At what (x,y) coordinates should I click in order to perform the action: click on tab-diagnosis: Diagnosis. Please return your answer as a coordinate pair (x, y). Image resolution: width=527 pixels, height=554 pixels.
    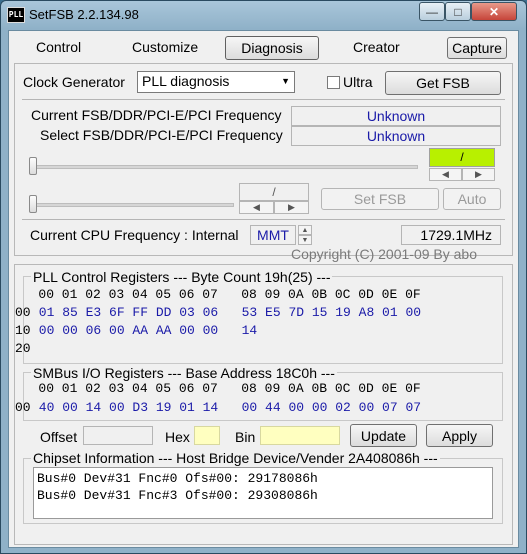
    Looking at the image, I should click on (272, 48).